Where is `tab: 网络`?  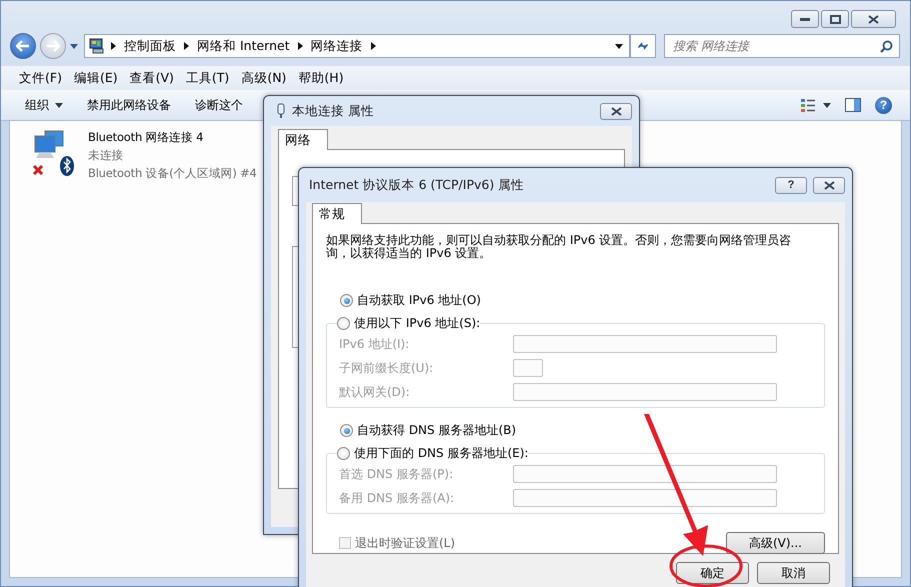
tab: 网络 is located at coordinates (303, 139).